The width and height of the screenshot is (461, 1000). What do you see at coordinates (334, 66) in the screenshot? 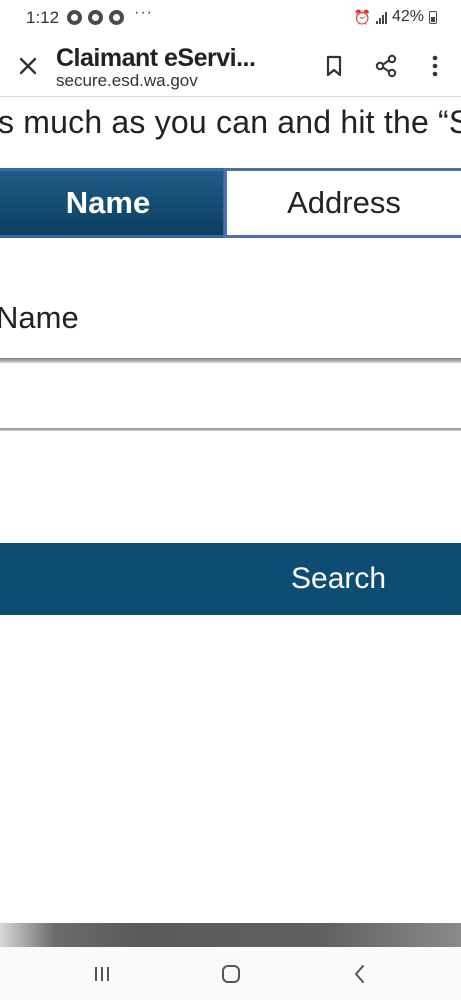
I see `bookmark-icon` at bounding box center [334, 66].